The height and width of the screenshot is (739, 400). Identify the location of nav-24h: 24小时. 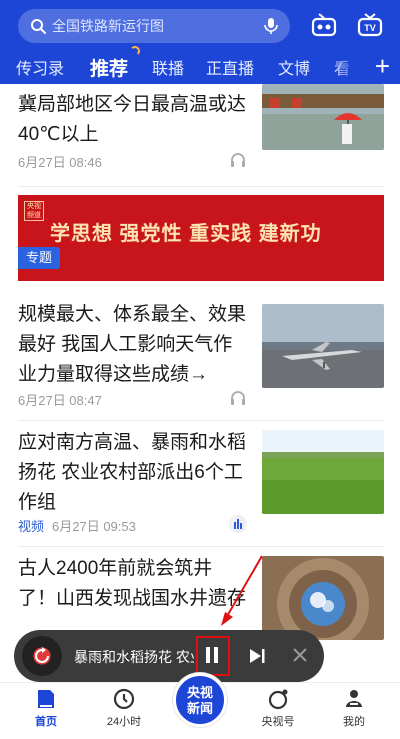
(124, 711).